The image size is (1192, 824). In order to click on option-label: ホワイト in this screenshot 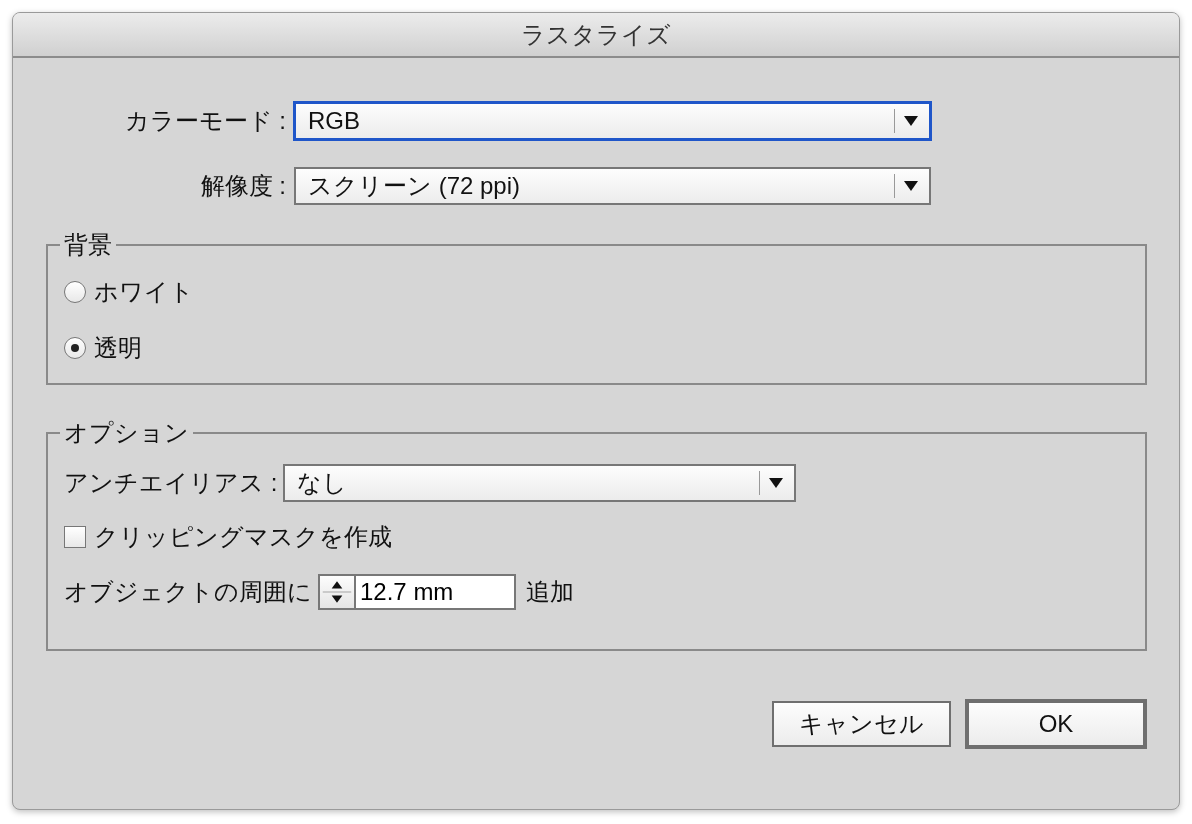, I will do `click(144, 291)`.